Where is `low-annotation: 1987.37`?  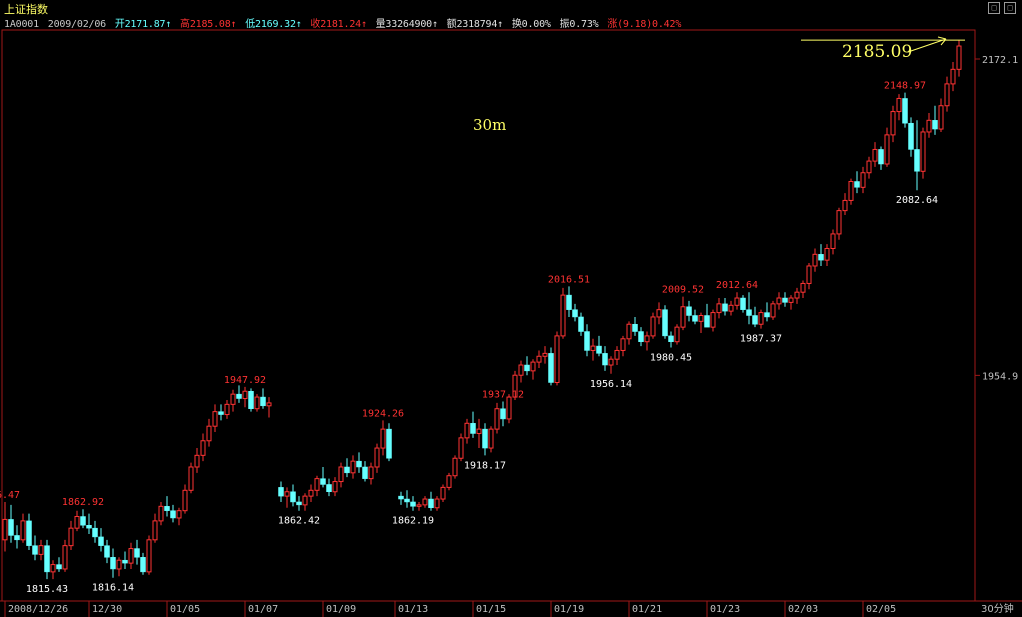
low-annotation: 1987.37 is located at coordinates (761, 339).